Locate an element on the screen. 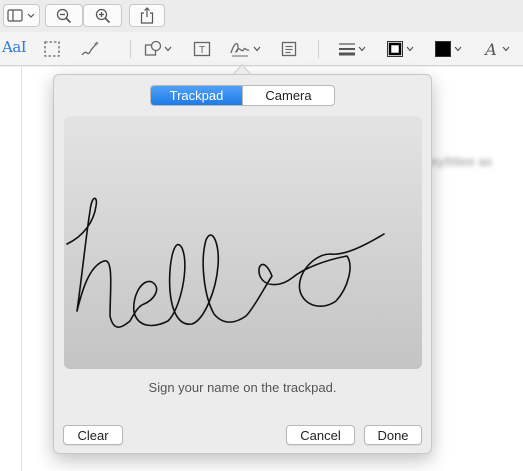 The image size is (523, 471). signature-instruction: Sign your name on the trackpad. is located at coordinates (242, 387).